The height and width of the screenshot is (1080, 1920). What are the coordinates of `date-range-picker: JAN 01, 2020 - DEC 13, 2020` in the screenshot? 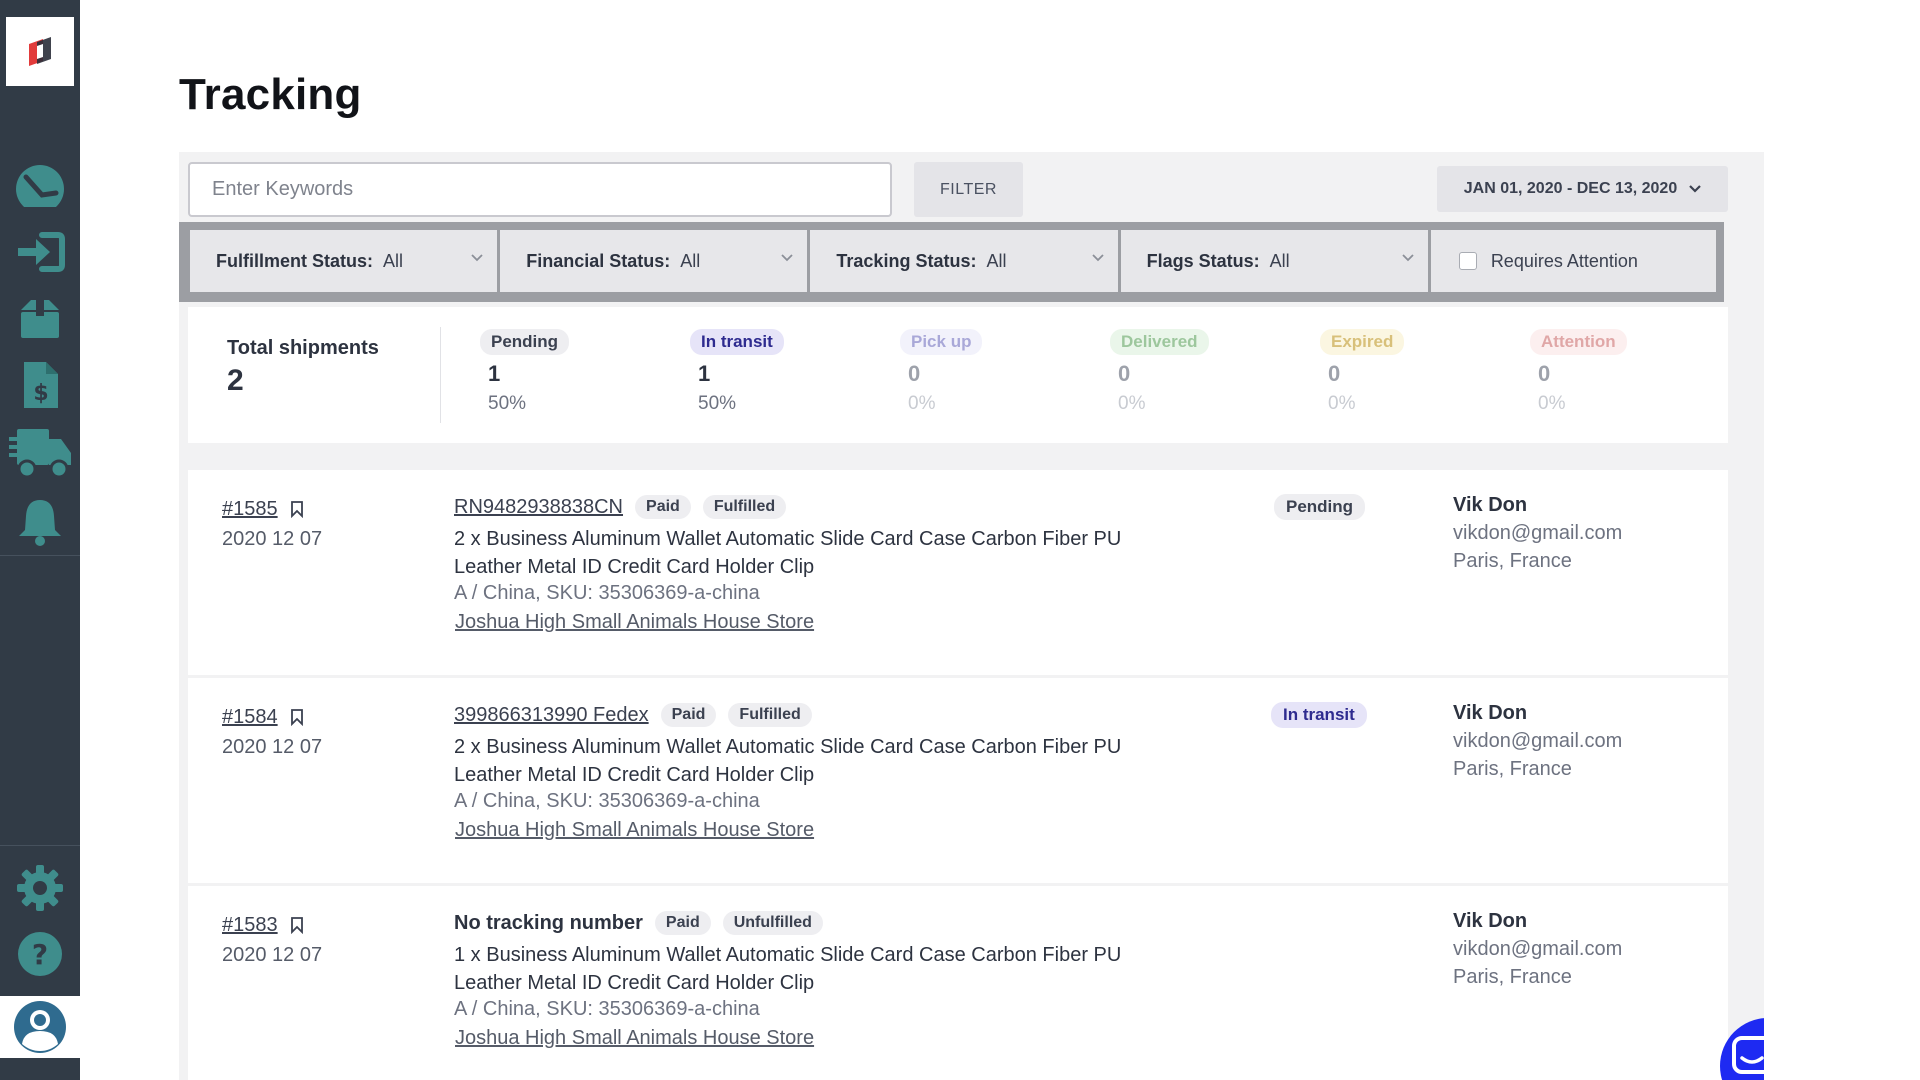 It's located at (1582, 189).